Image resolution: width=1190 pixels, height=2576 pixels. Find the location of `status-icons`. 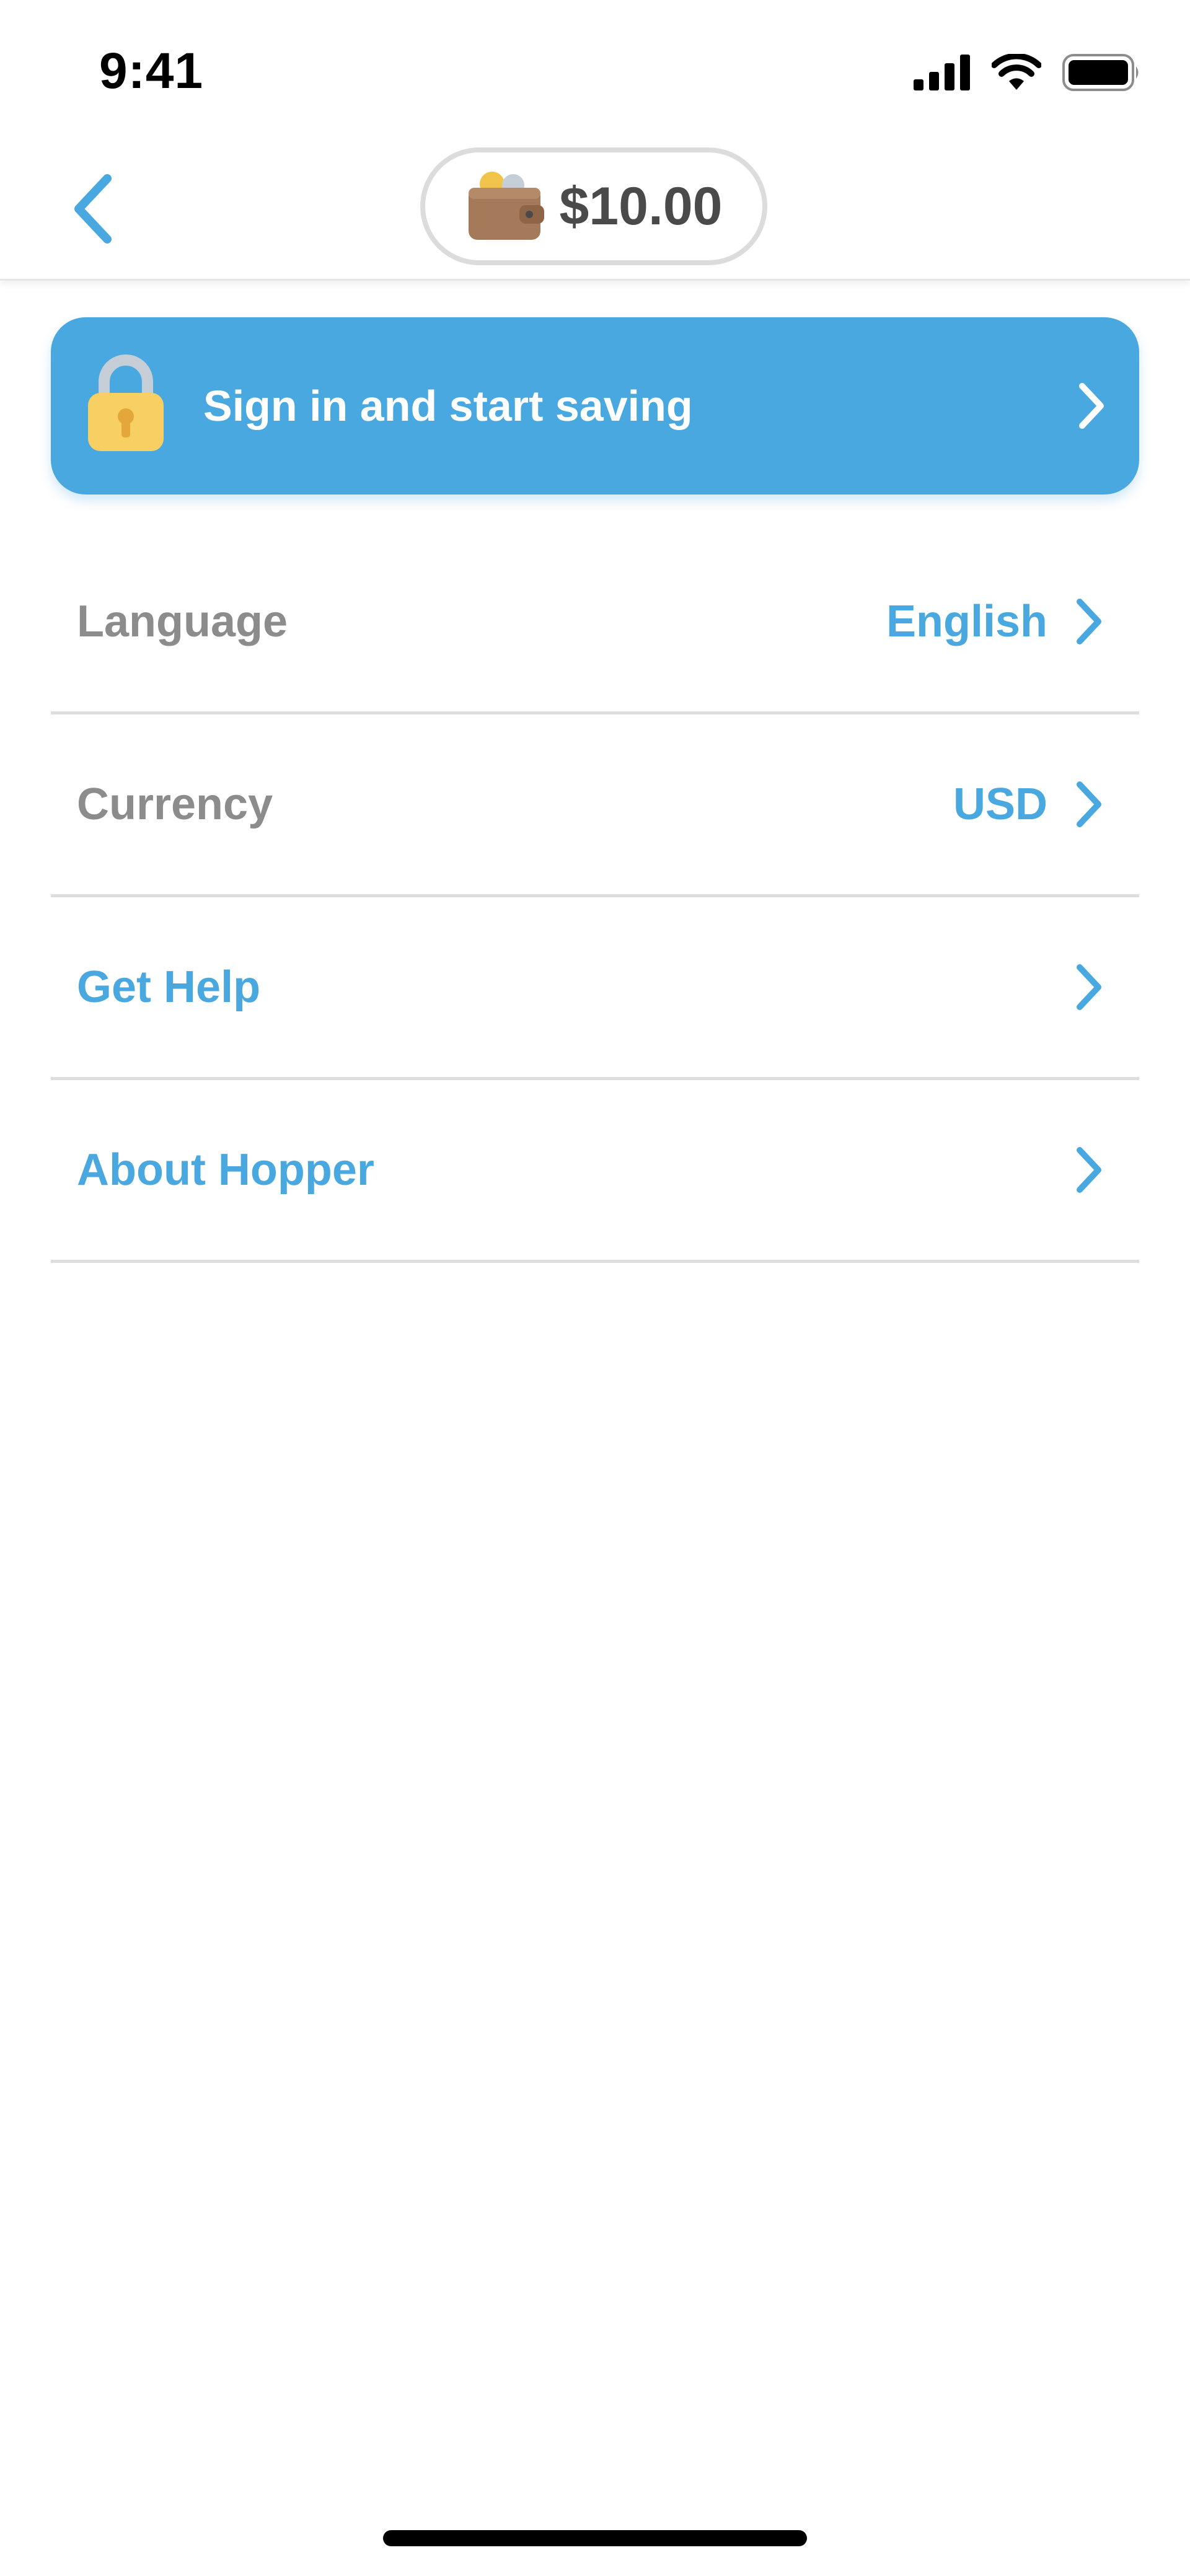

status-icons is located at coordinates (1028, 72).